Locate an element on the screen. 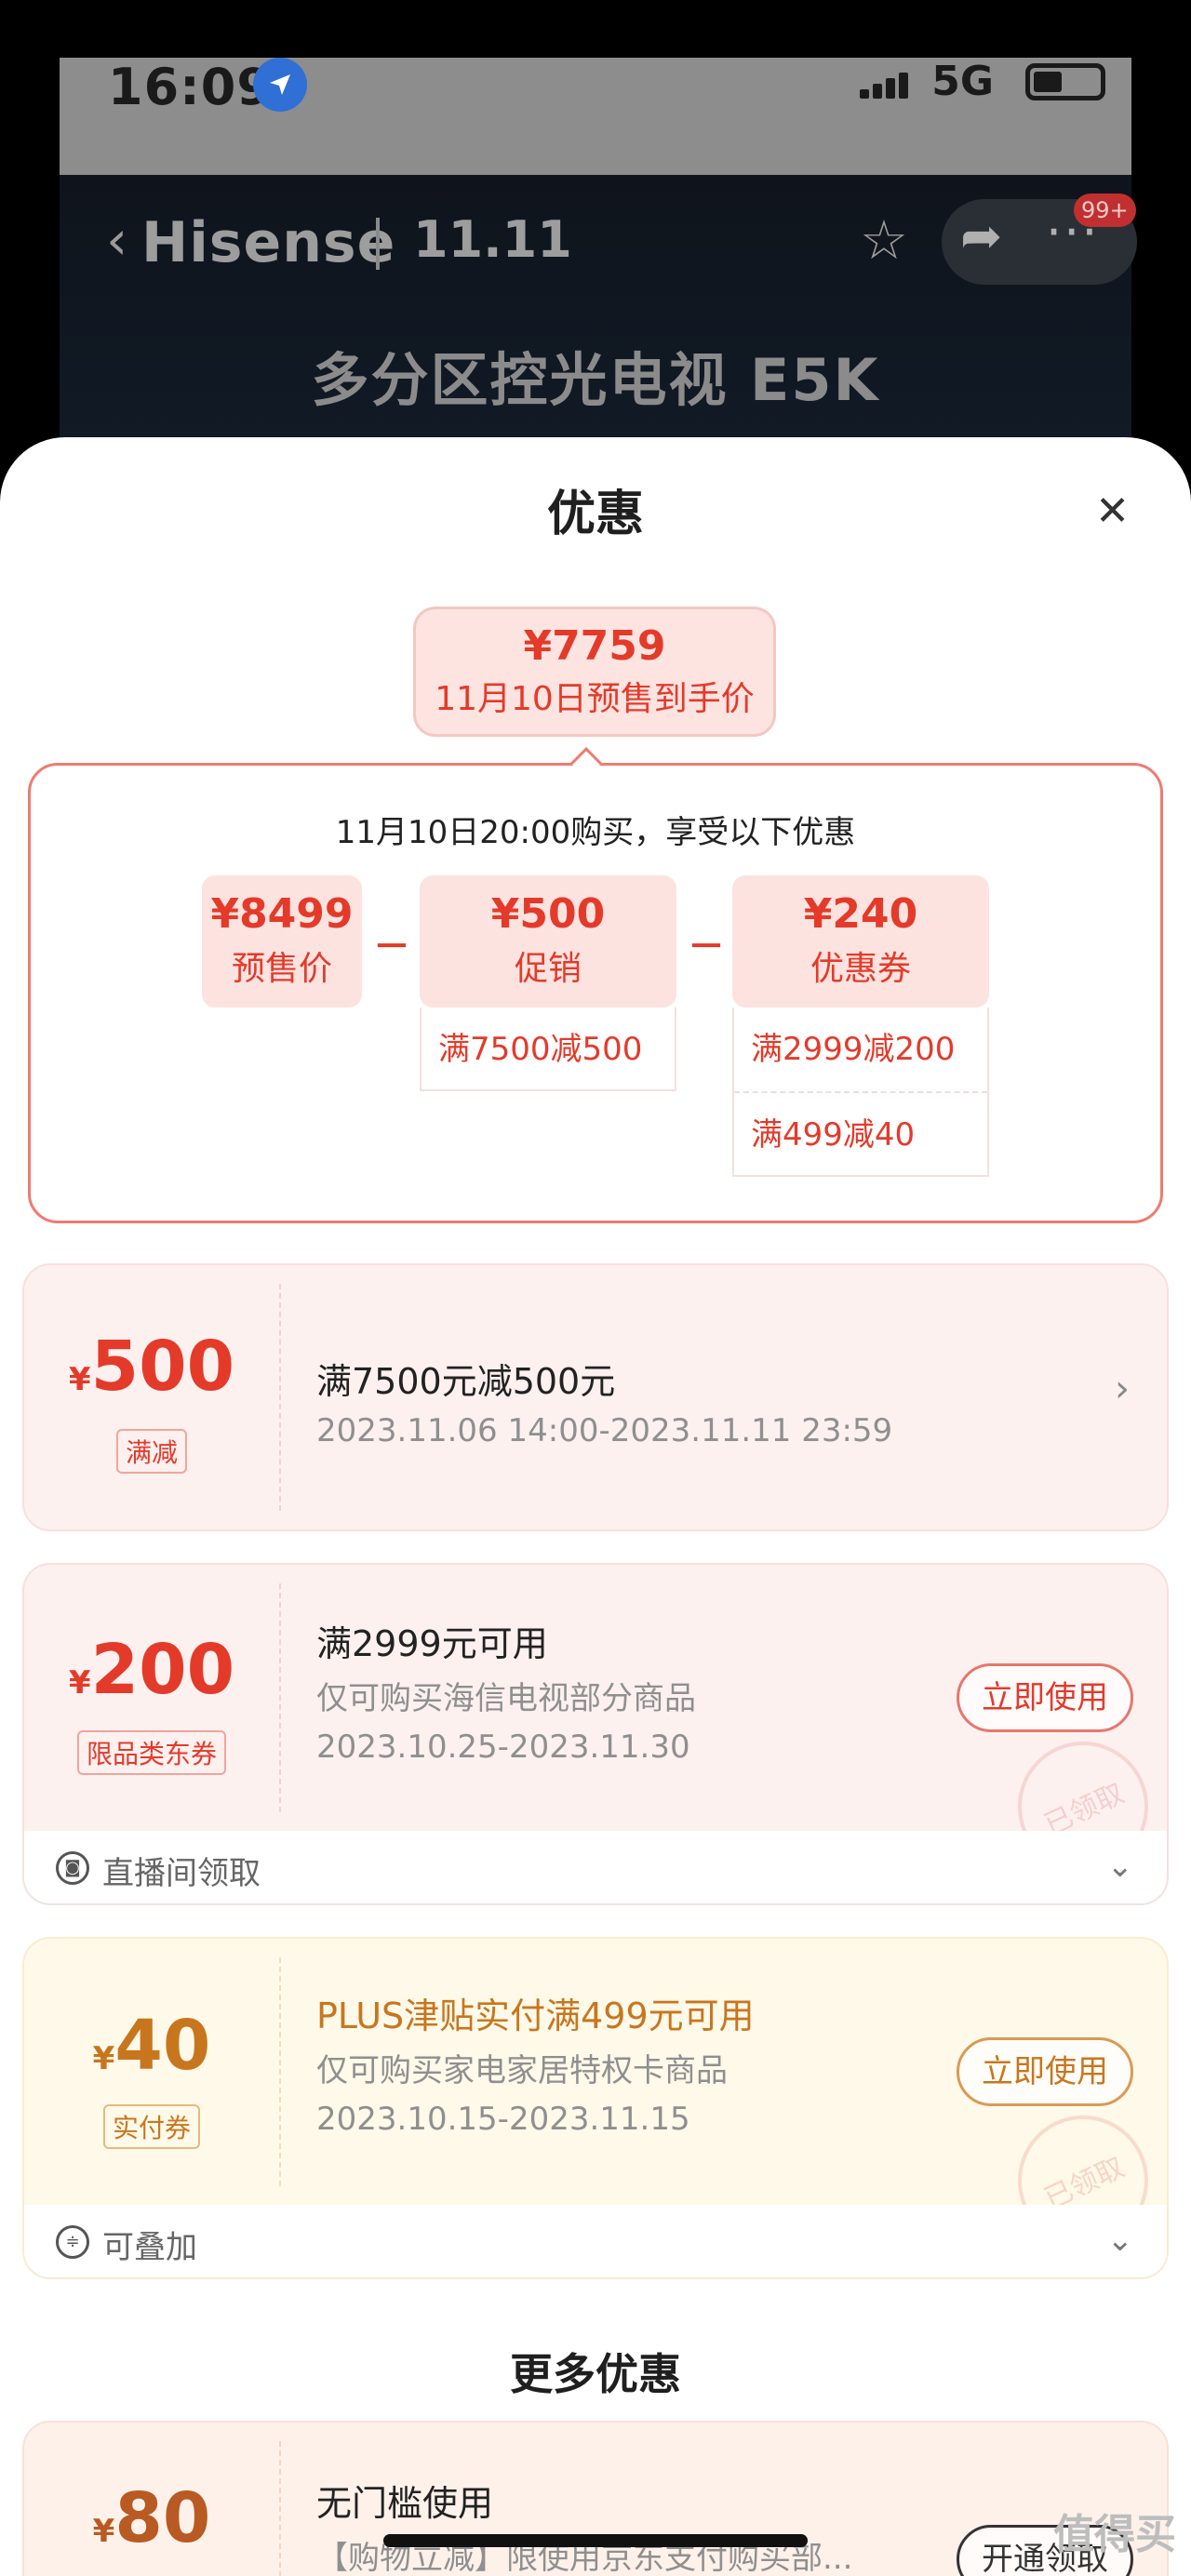 This screenshot has height=2576, width=1191. promotion-detail: 满7500减500 is located at coordinates (548, 1049).